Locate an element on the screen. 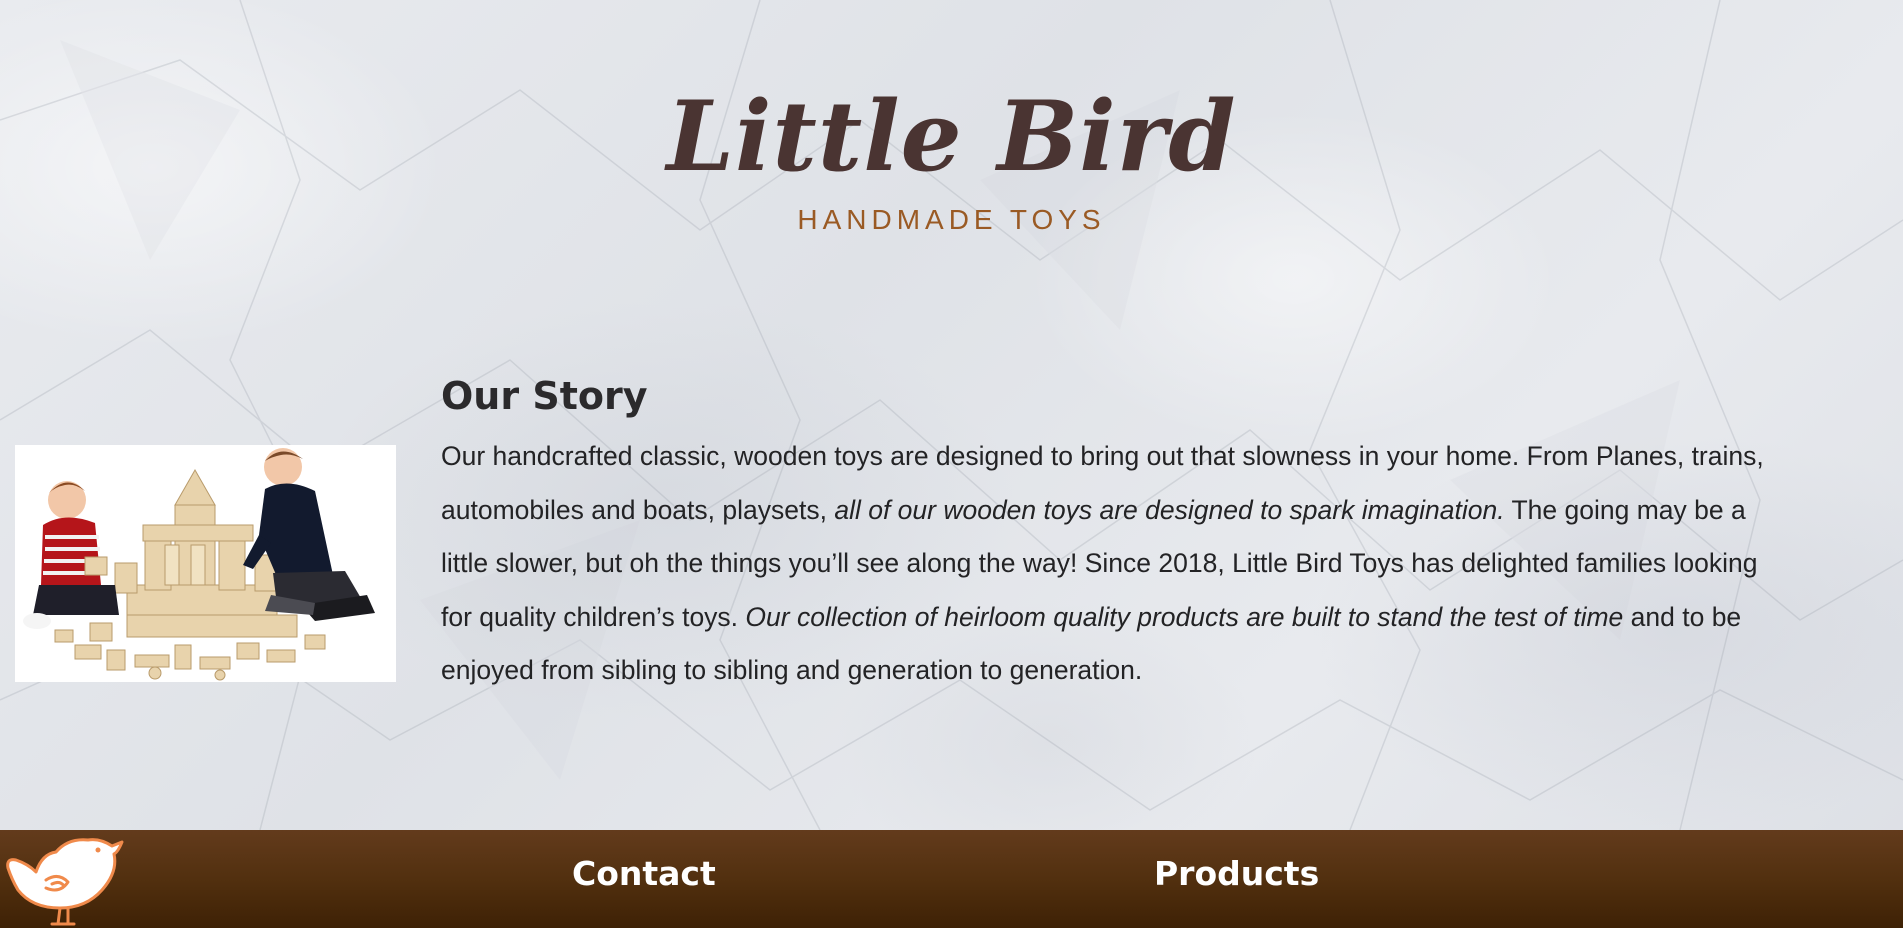  footer-products-link: Products is located at coordinates (1236, 874).